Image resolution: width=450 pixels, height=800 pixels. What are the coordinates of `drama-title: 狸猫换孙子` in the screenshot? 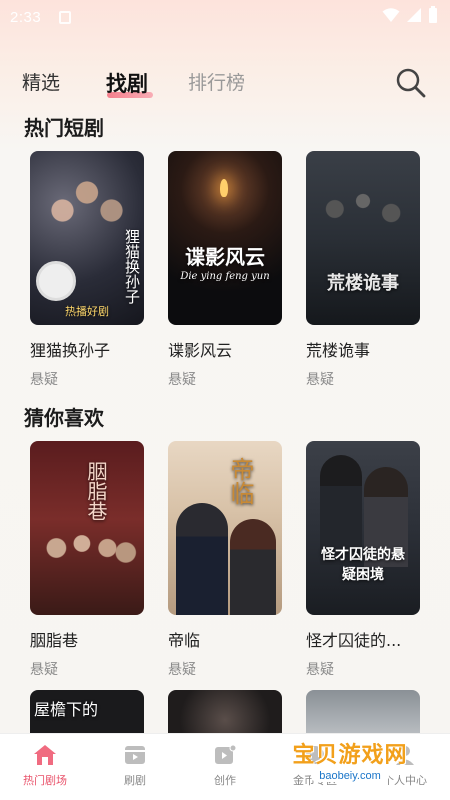 It's located at (70, 350).